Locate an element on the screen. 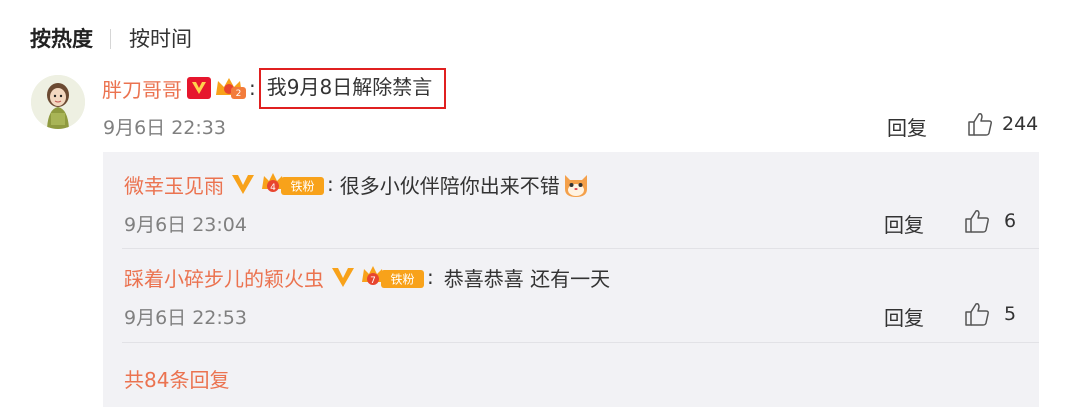  avatar-image is located at coordinates (58, 102).